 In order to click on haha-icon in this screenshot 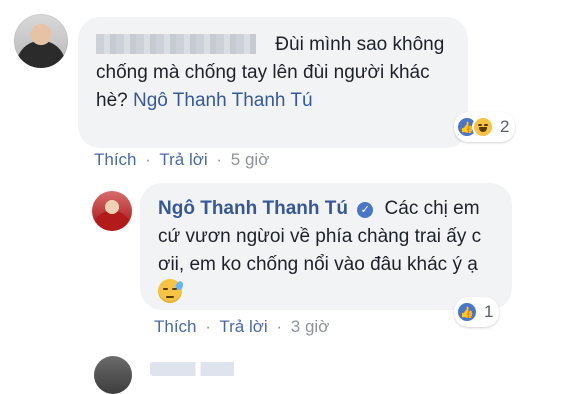, I will do `click(483, 127)`.